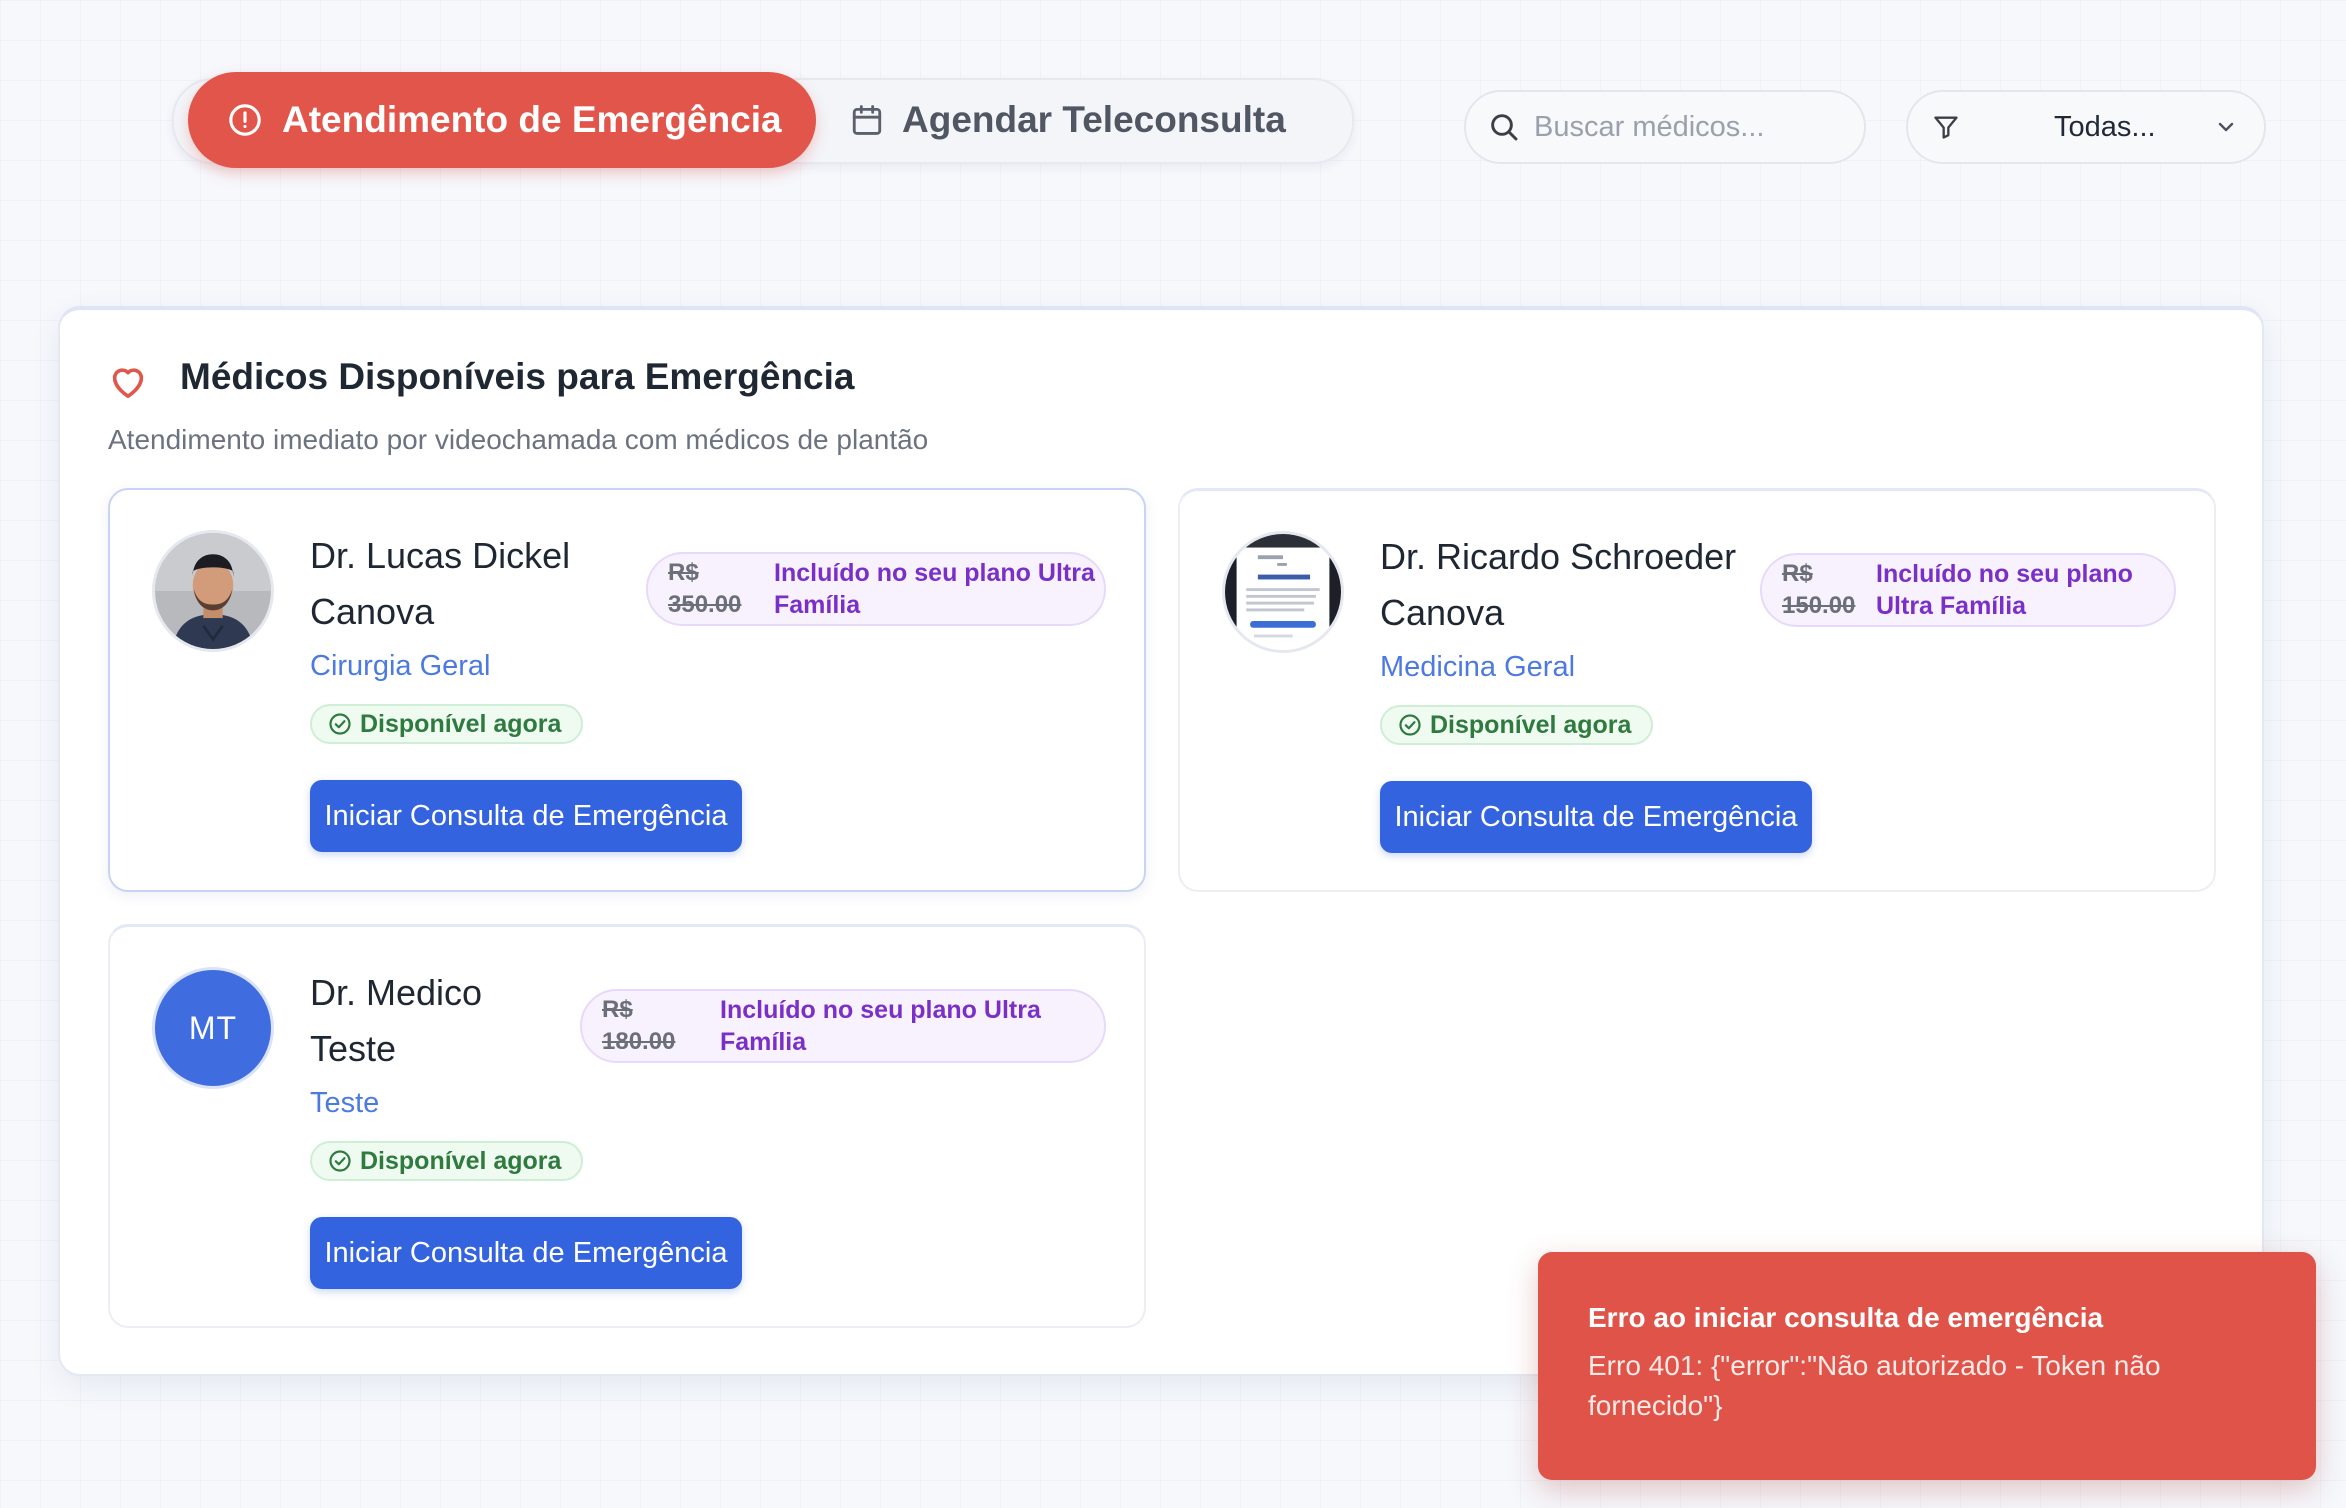 Image resolution: width=2346 pixels, height=1508 pixels. Describe the element at coordinates (639, 1025) in the screenshot. I see `original-price: R$ 180.00` at that location.